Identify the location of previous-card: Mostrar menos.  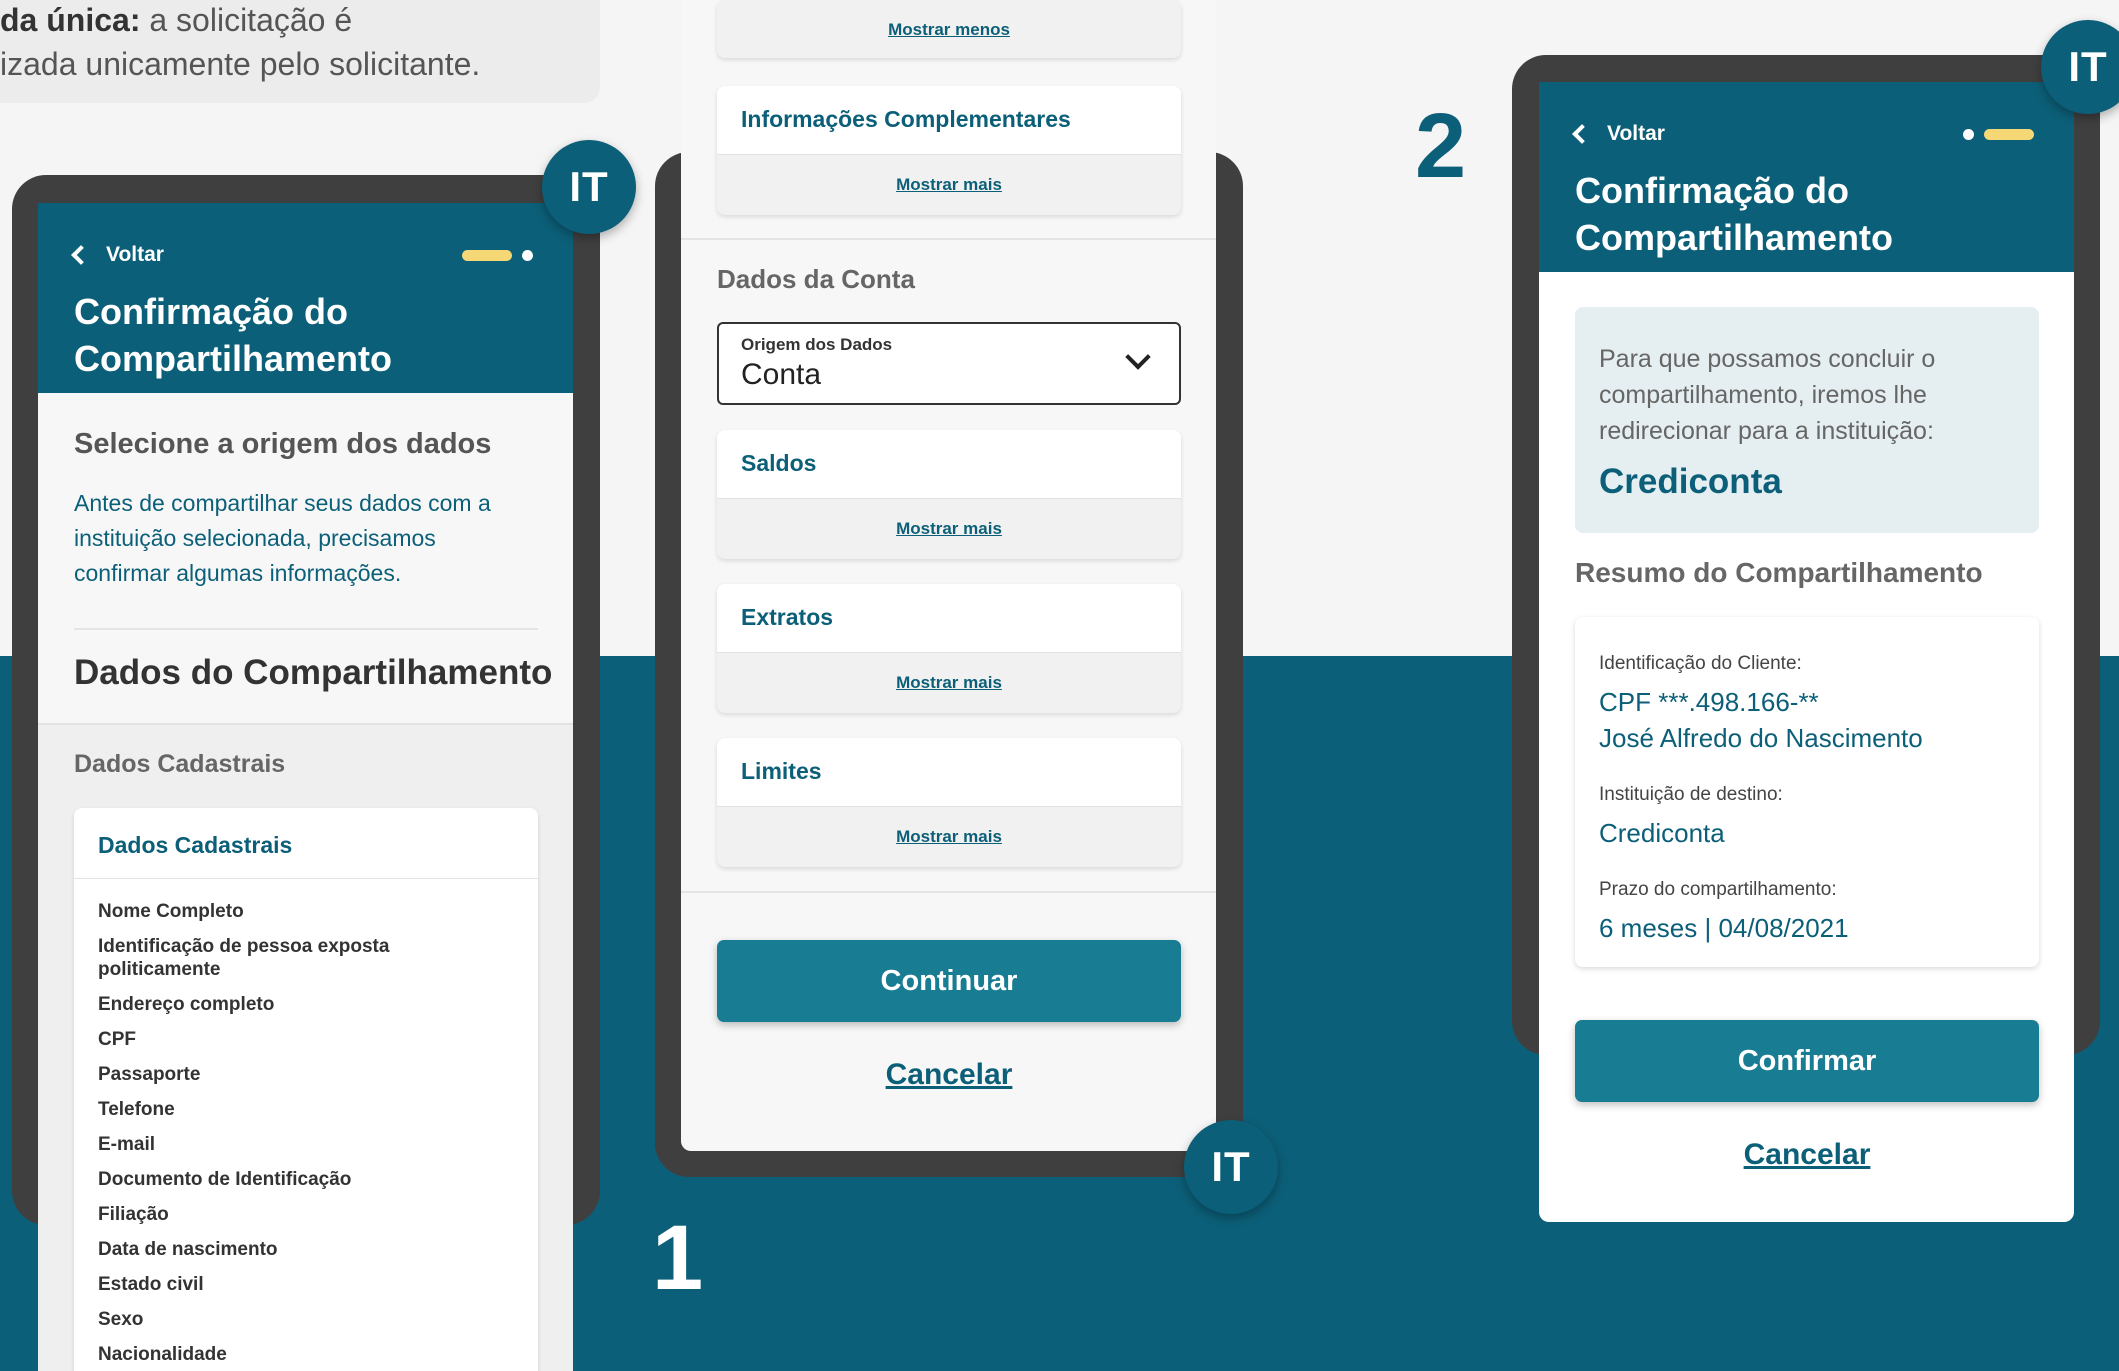
(949, 29).